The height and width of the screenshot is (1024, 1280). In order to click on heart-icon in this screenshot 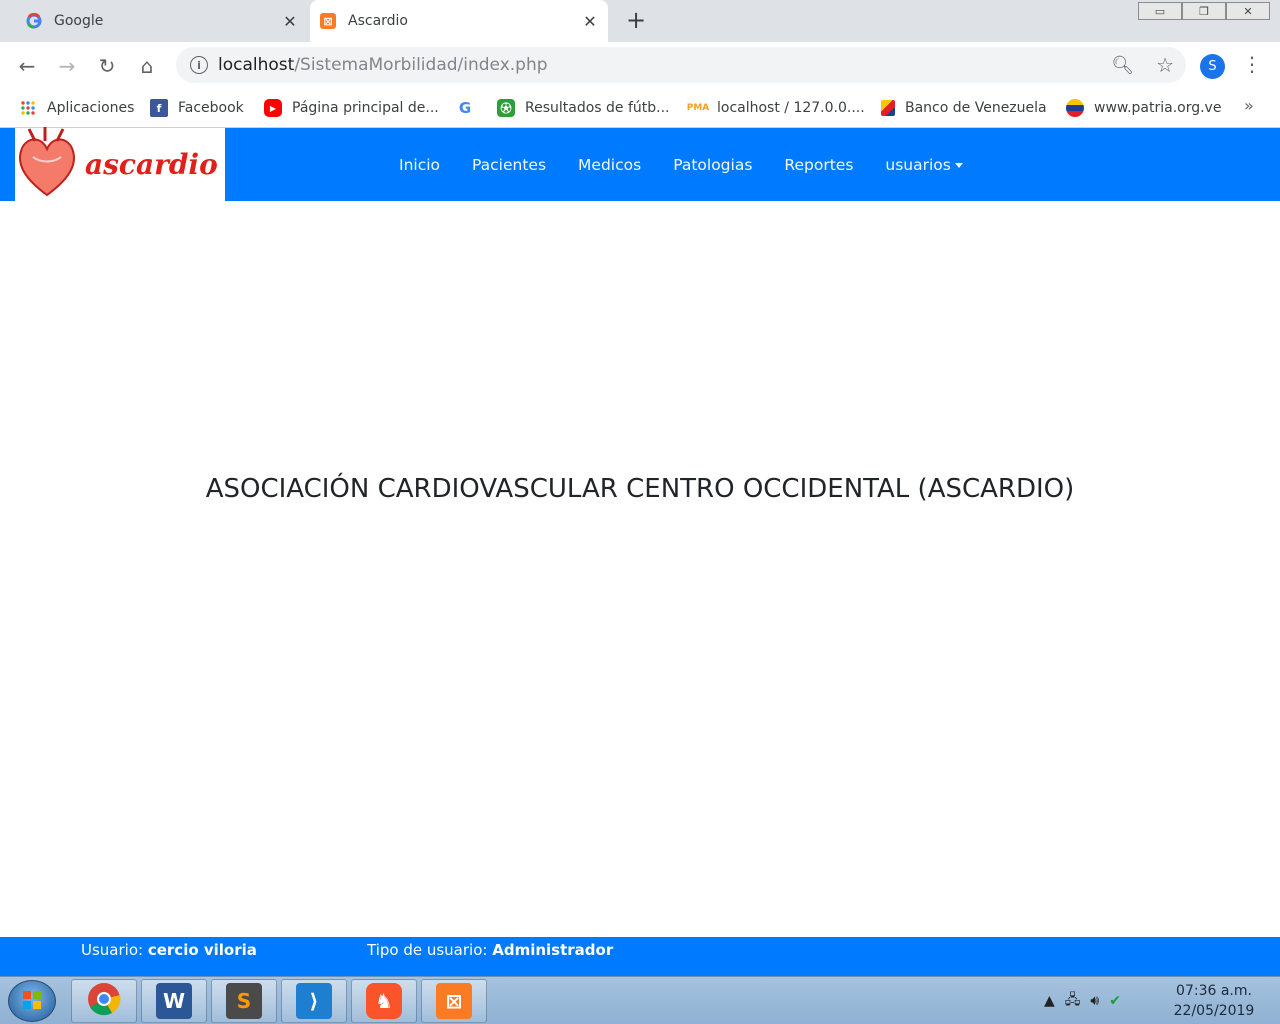, I will do `click(47, 164)`.